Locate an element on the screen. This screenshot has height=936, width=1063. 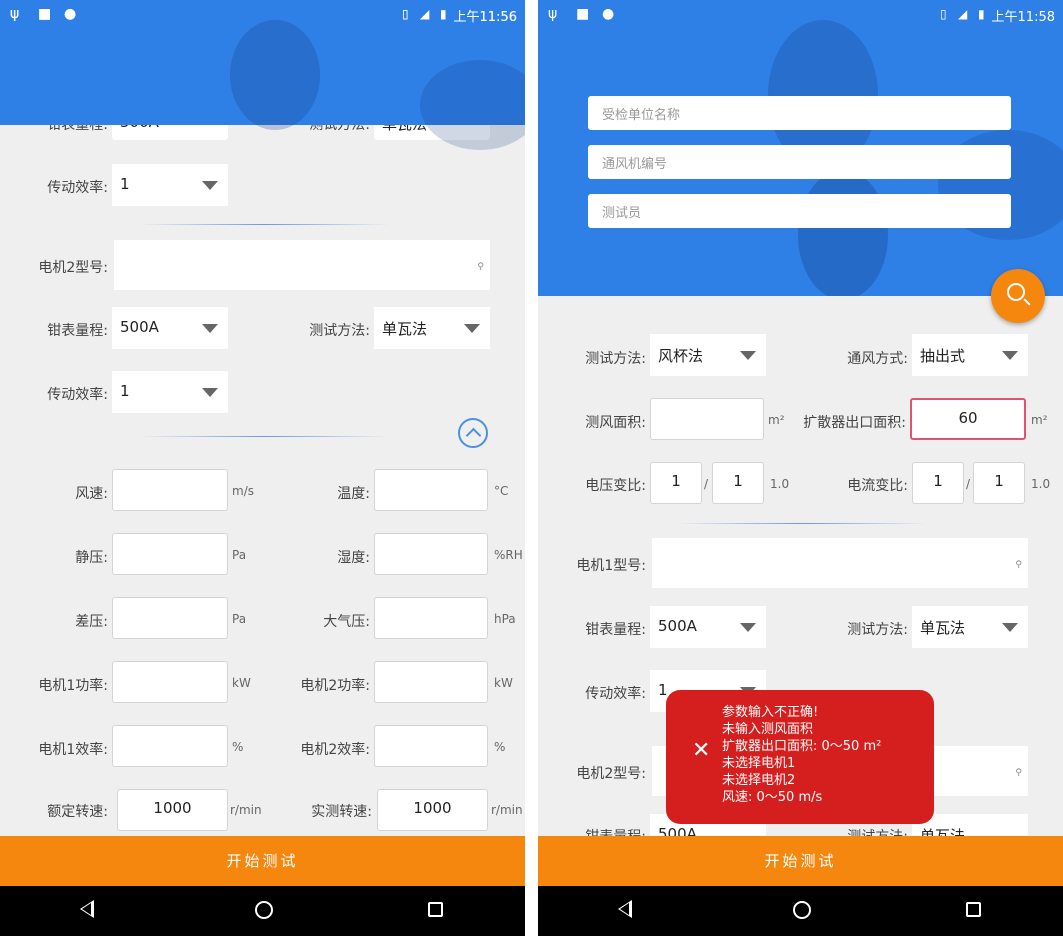
clamp-range-value: 500A is located at coordinates (139, 327).